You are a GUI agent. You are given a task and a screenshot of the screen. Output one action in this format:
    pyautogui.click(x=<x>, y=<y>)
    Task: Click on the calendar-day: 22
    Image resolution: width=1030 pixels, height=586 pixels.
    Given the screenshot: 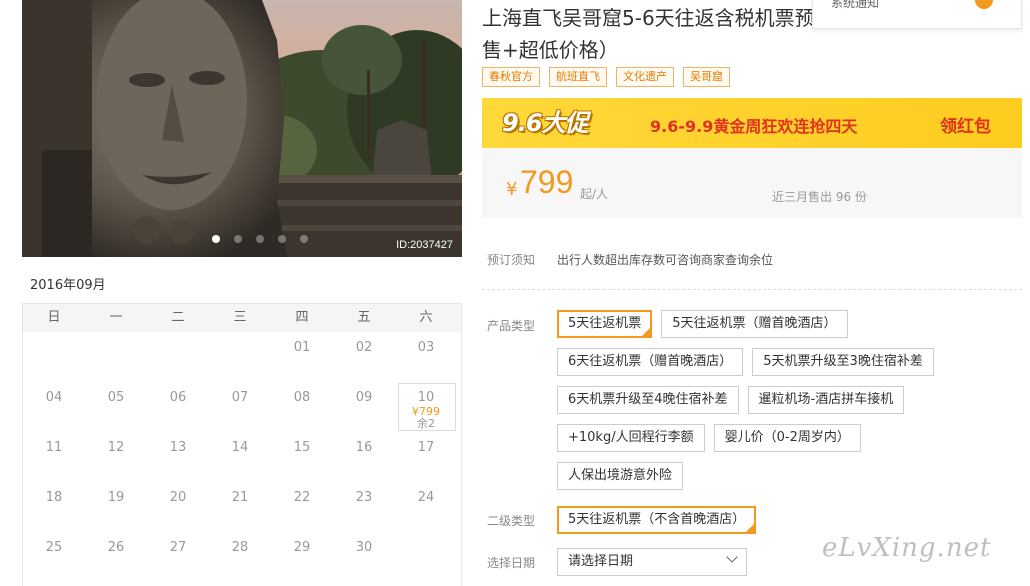 What is the action you would take?
    pyautogui.click(x=302, y=507)
    